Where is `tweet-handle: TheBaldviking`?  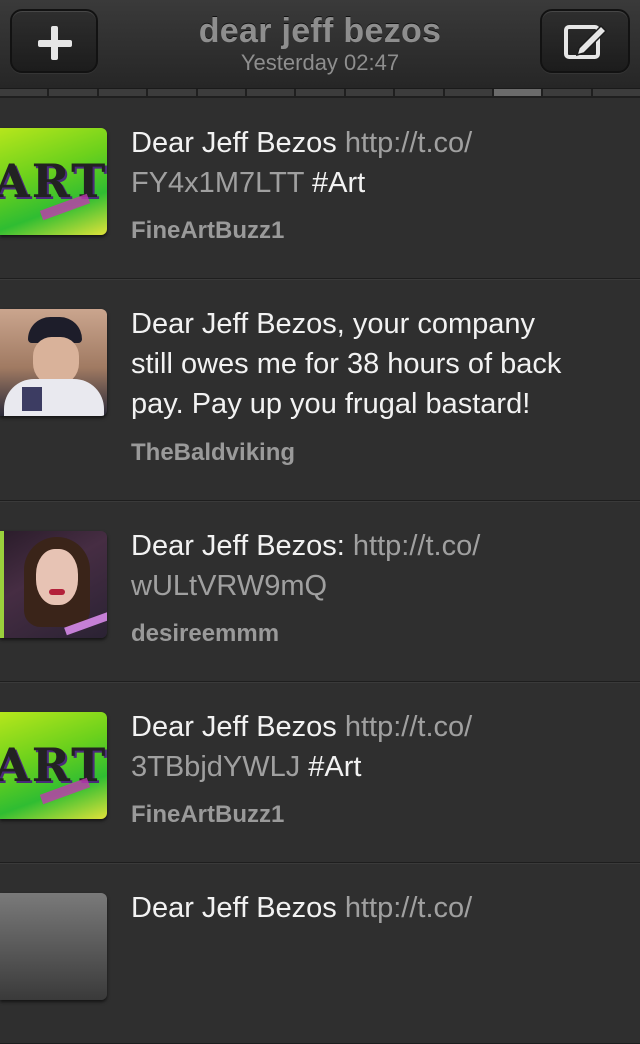
tweet-handle: TheBaldviking is located at coordinates (213, 453).